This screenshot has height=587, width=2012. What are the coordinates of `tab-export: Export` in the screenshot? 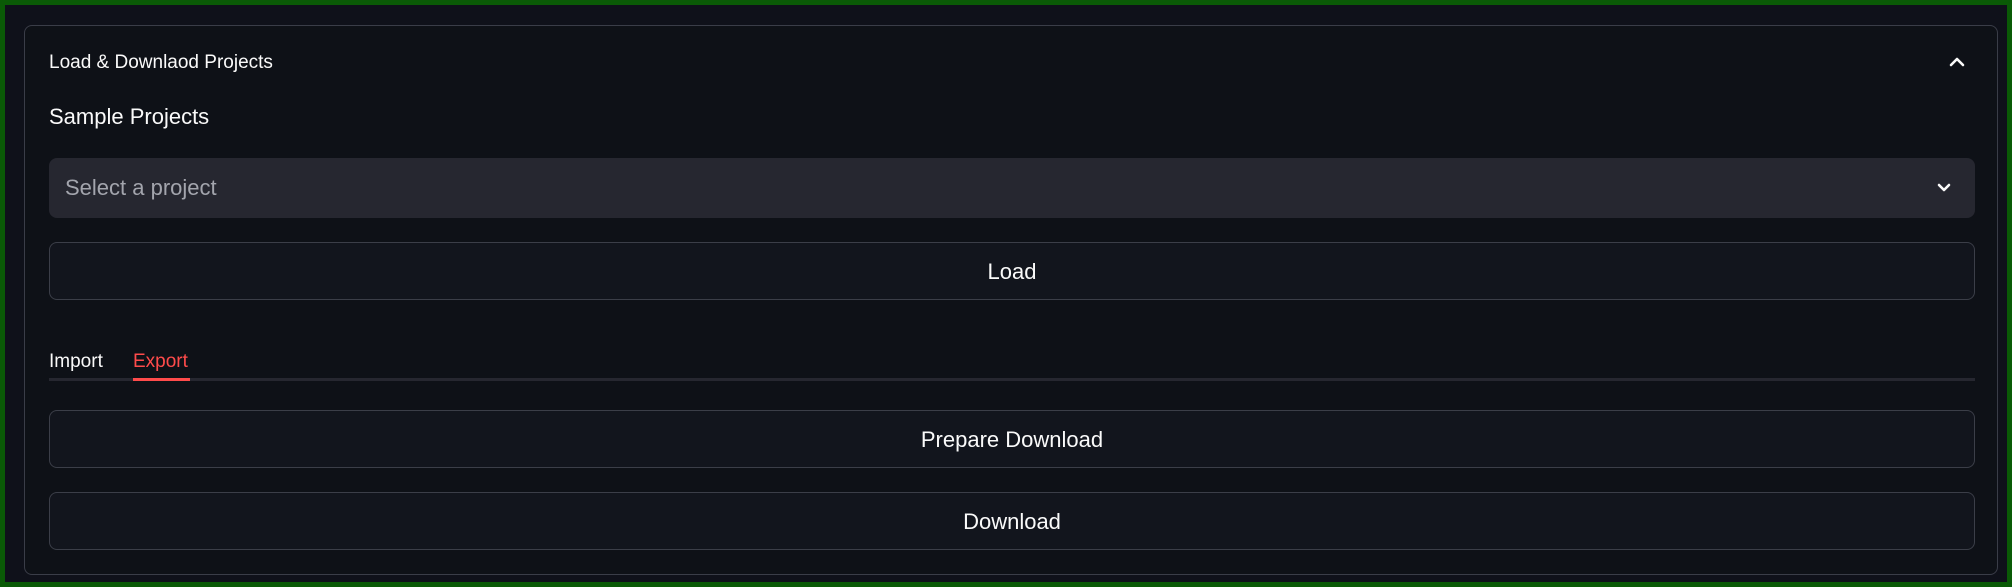 It's located at (160, 362).